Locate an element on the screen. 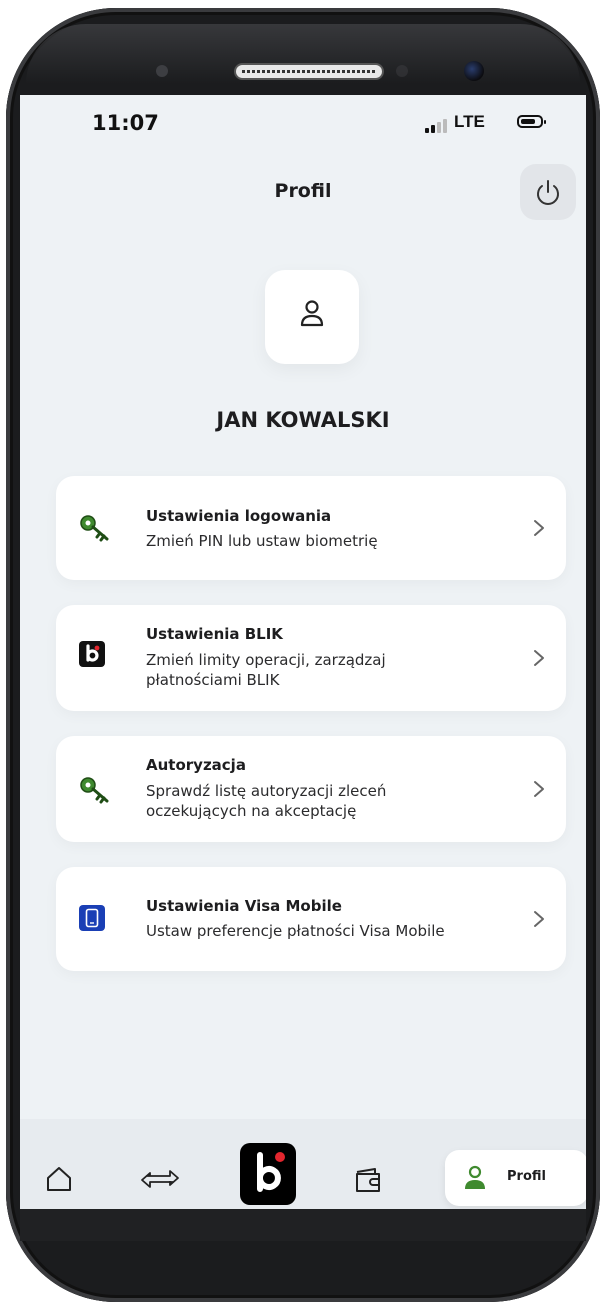 The width and height of the screenshot is (606, 1307). network-type: LTE is located at coordinates (469, 121).